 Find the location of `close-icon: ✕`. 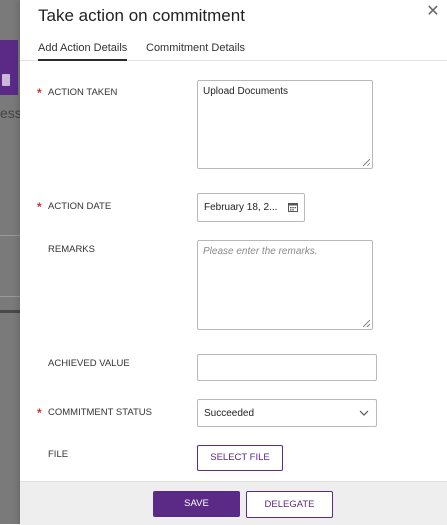

close-icon: ✕ is located at coordinates (433, 12).